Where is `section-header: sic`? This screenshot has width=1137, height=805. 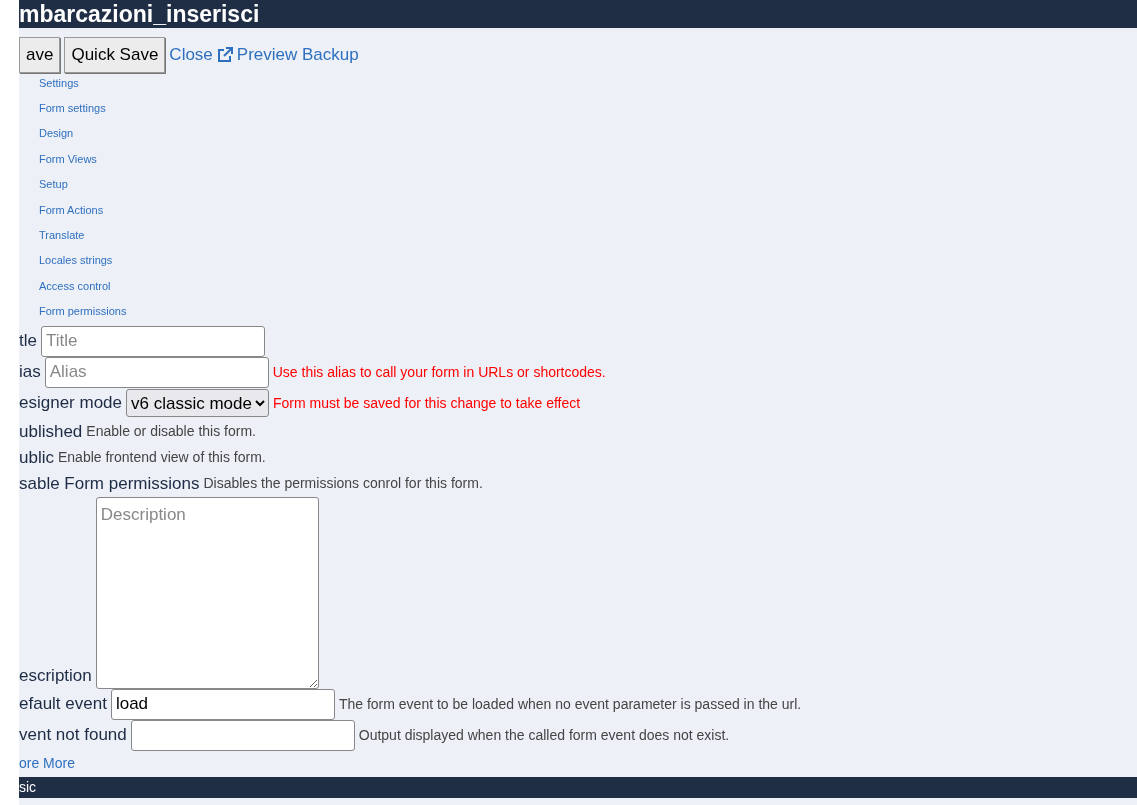
section-header: sic is located at coordinates (578, 787).